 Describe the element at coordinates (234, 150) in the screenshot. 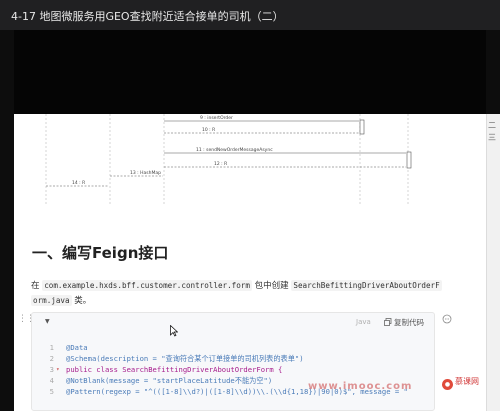

I see `diagram-label: 11 : sendNewOrderMessageAsync` at that location.